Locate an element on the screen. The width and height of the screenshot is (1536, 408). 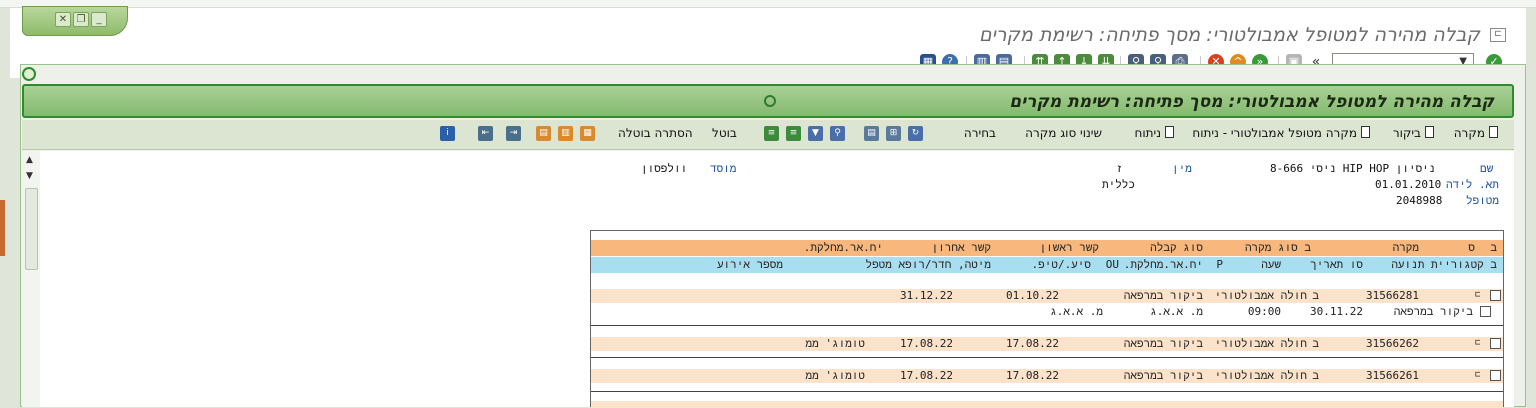
surgery-button: ניתוח is located at coordinates (1154, 135).